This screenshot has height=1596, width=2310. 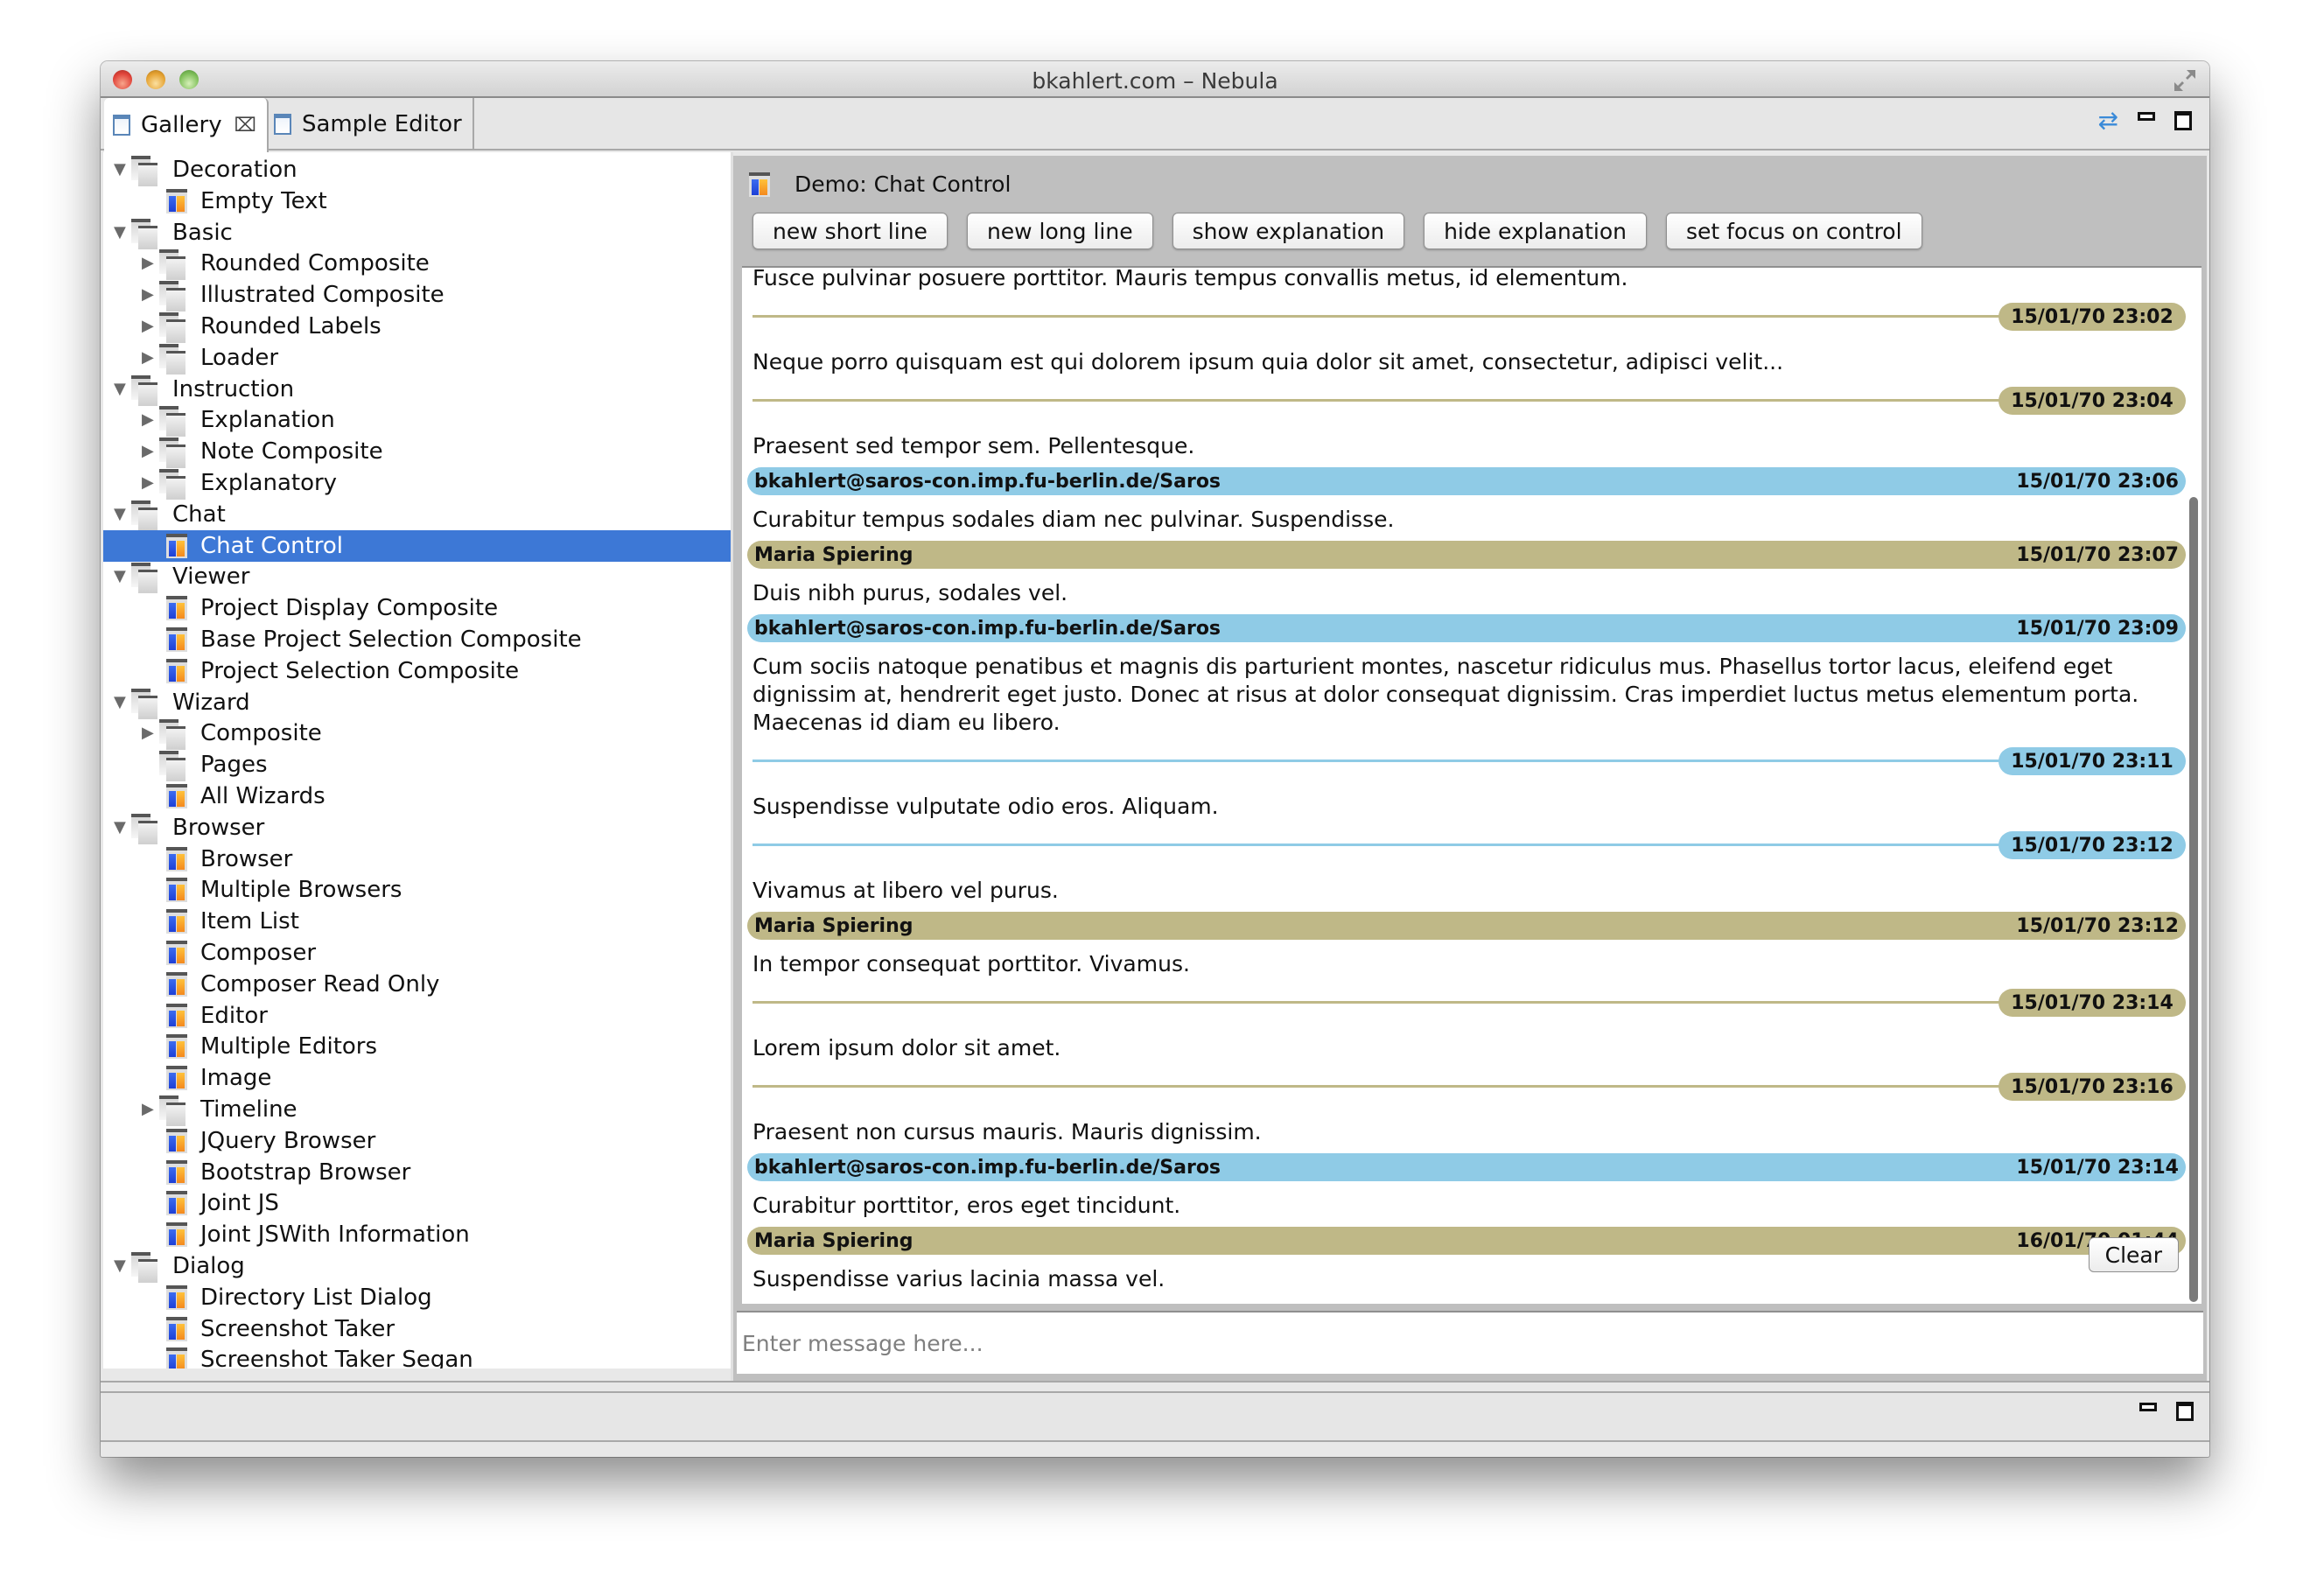 What do you see at coordinates (417, 828) in the screenshot?
I see `tree-item: ▼ Browser` at bounding box center [417, 828].